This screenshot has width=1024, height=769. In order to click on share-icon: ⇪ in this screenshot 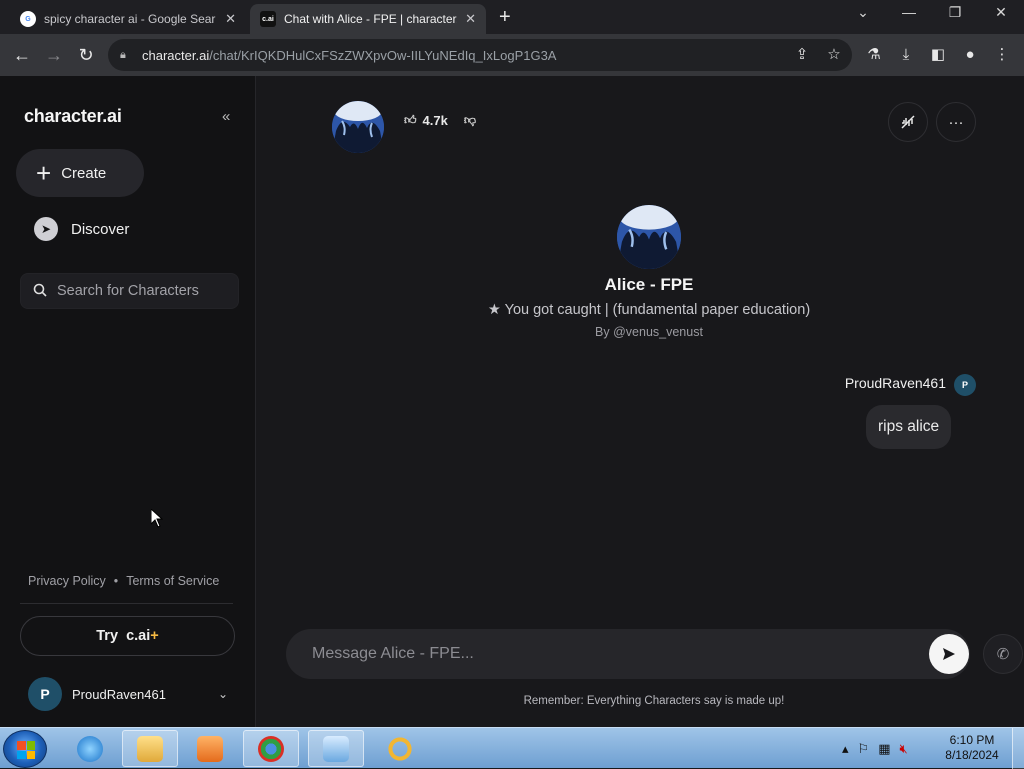, I will do `click(802, 55)`.